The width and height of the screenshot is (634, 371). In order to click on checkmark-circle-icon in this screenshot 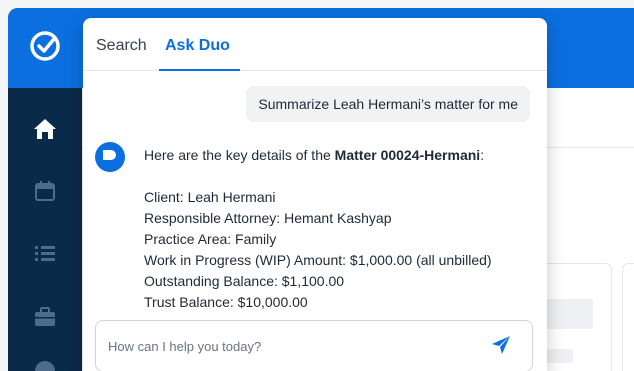, I will do `click(45, 48)`.